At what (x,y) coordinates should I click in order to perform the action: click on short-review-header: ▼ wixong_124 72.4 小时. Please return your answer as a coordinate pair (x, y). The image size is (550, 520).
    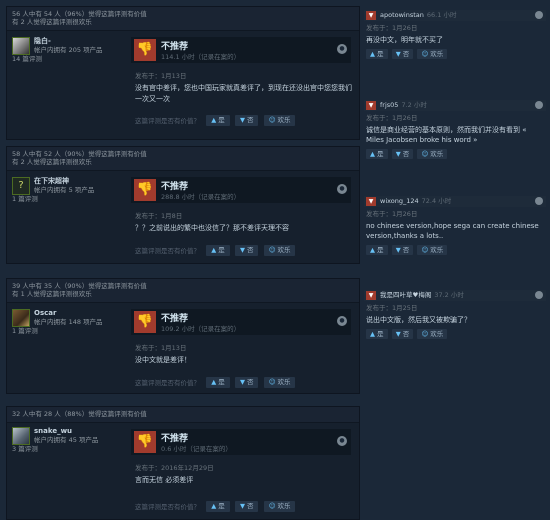
    Looking at the image, I should click on (455, 201).